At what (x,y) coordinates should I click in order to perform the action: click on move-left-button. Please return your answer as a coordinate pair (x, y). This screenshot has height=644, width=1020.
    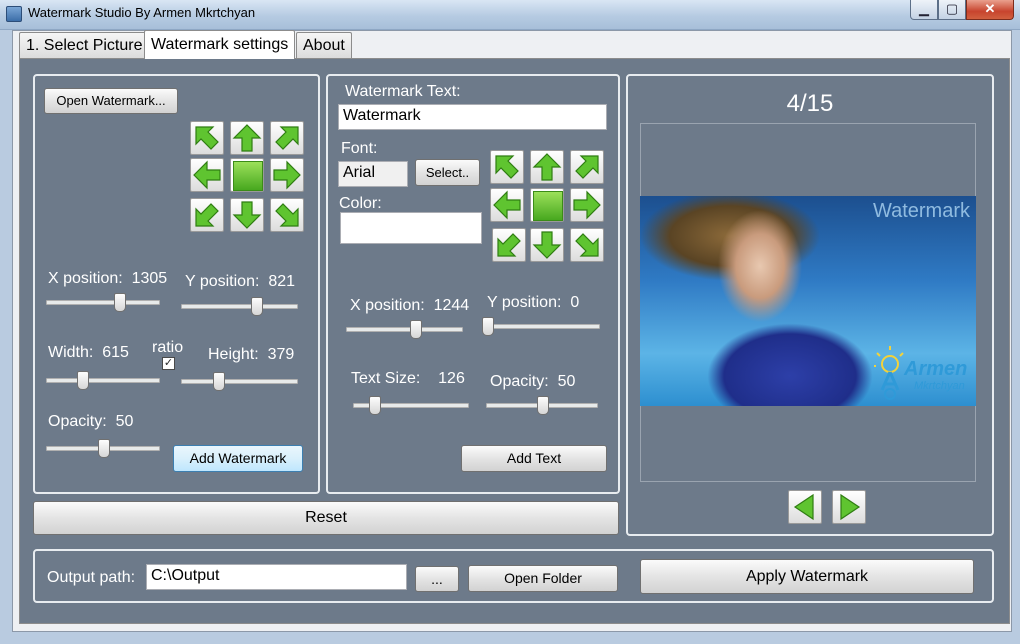
    Looking at the image, I should click on (207, 175).